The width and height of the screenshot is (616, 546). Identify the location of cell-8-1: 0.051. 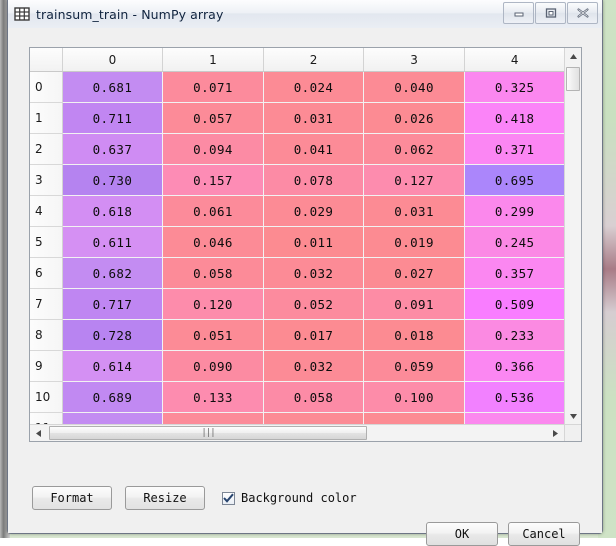
(213, 335).